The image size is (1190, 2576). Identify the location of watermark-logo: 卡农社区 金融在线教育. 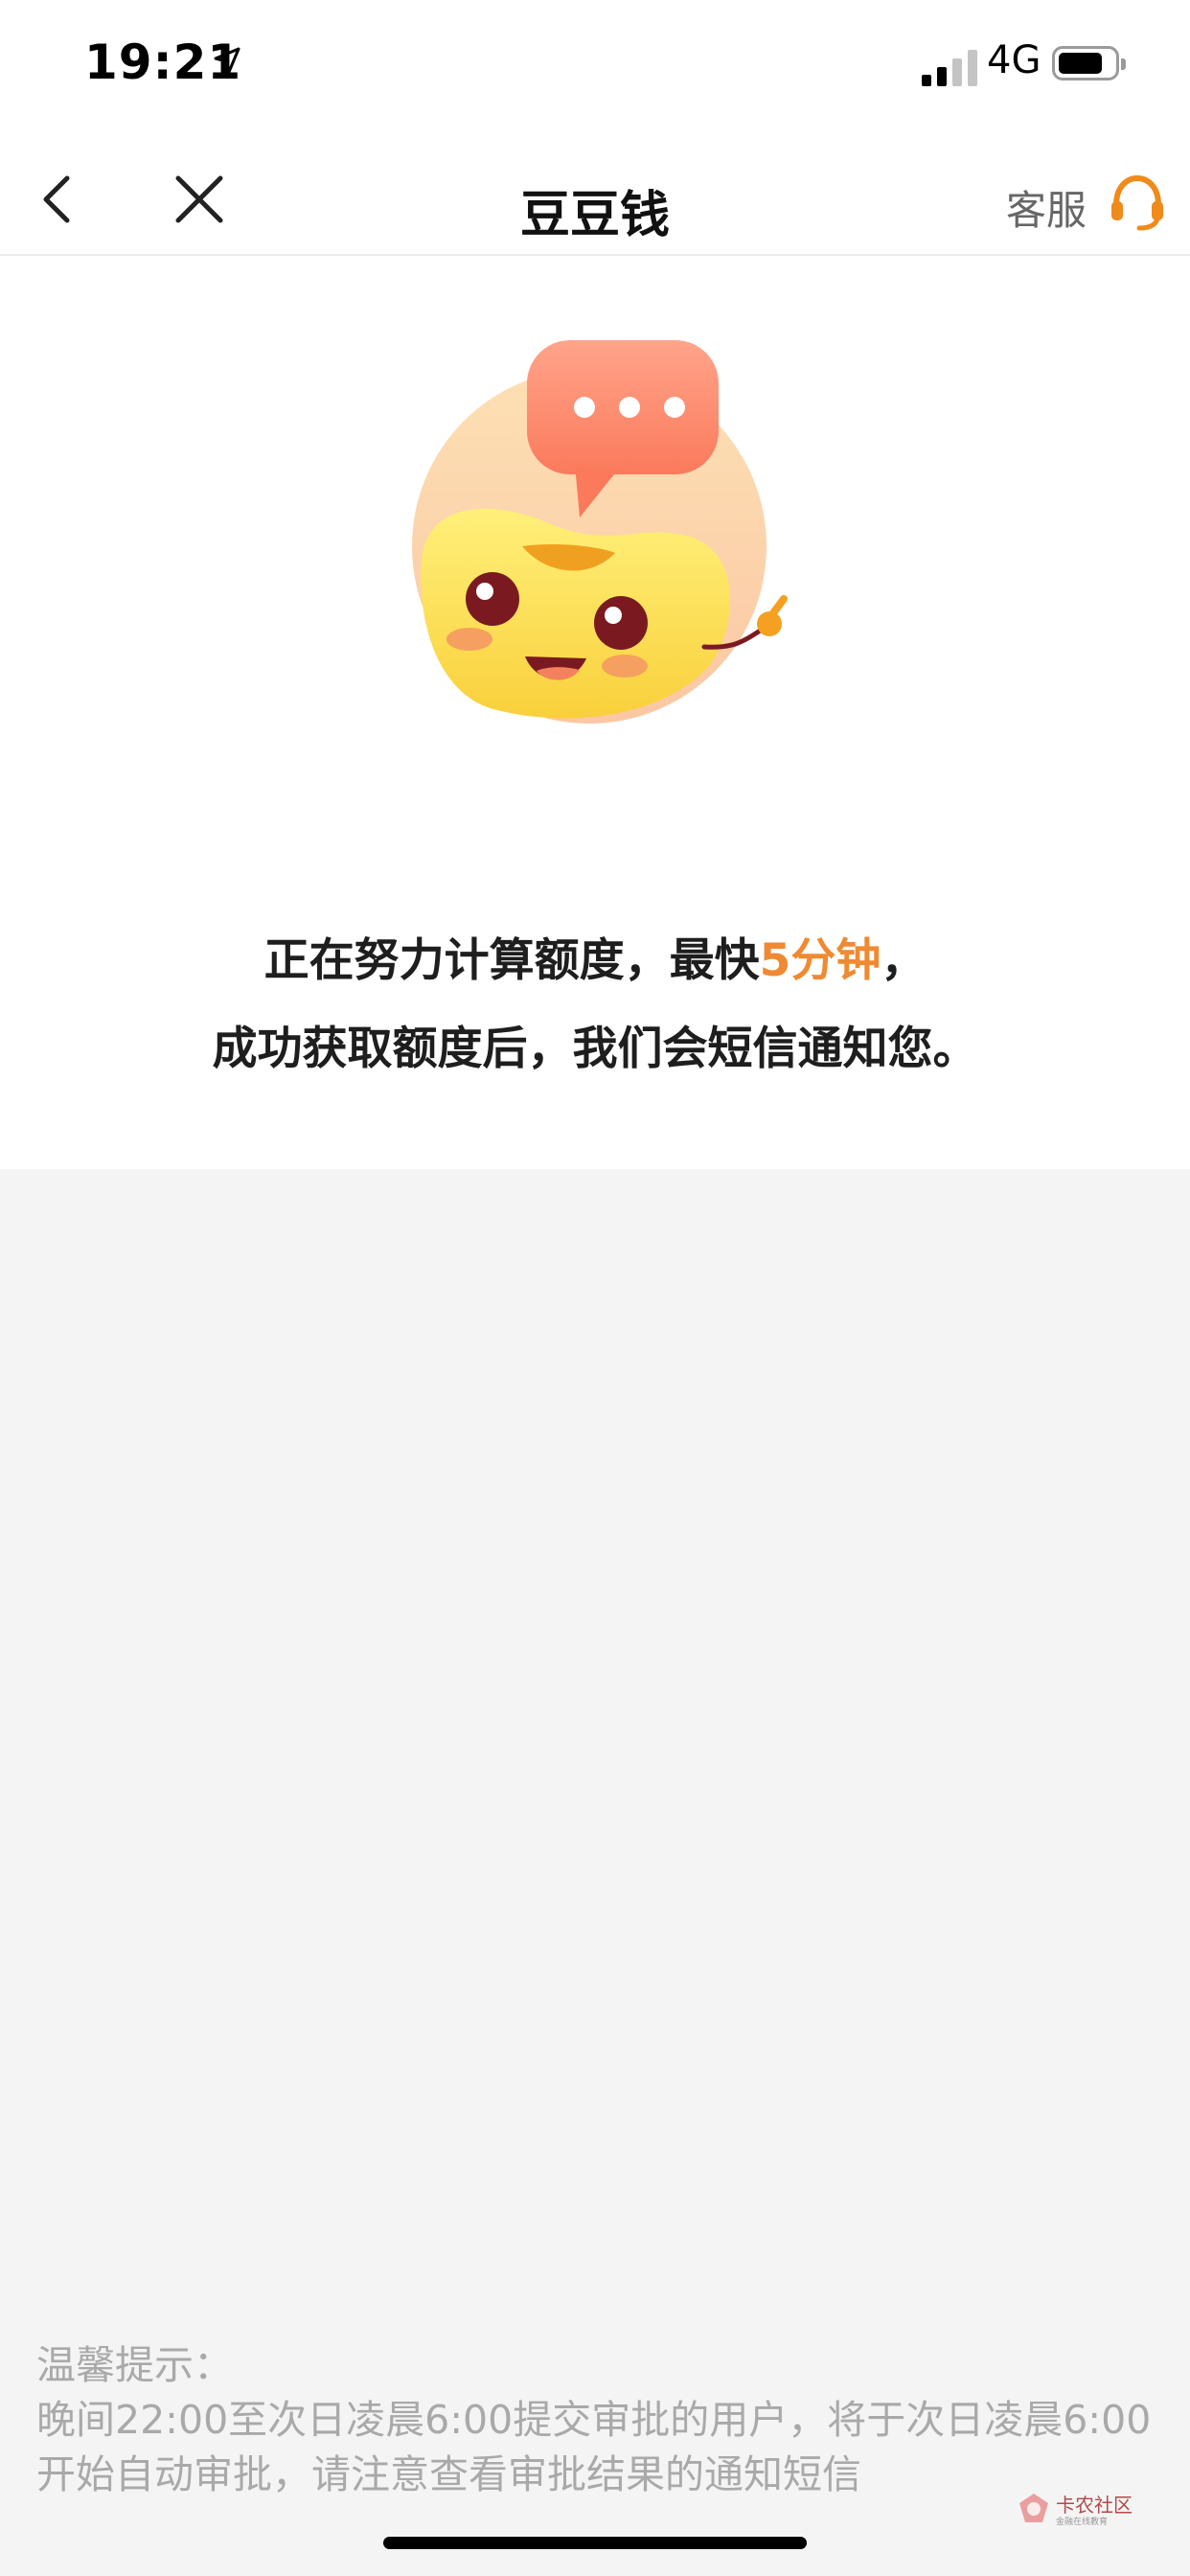
(1078, 2509).